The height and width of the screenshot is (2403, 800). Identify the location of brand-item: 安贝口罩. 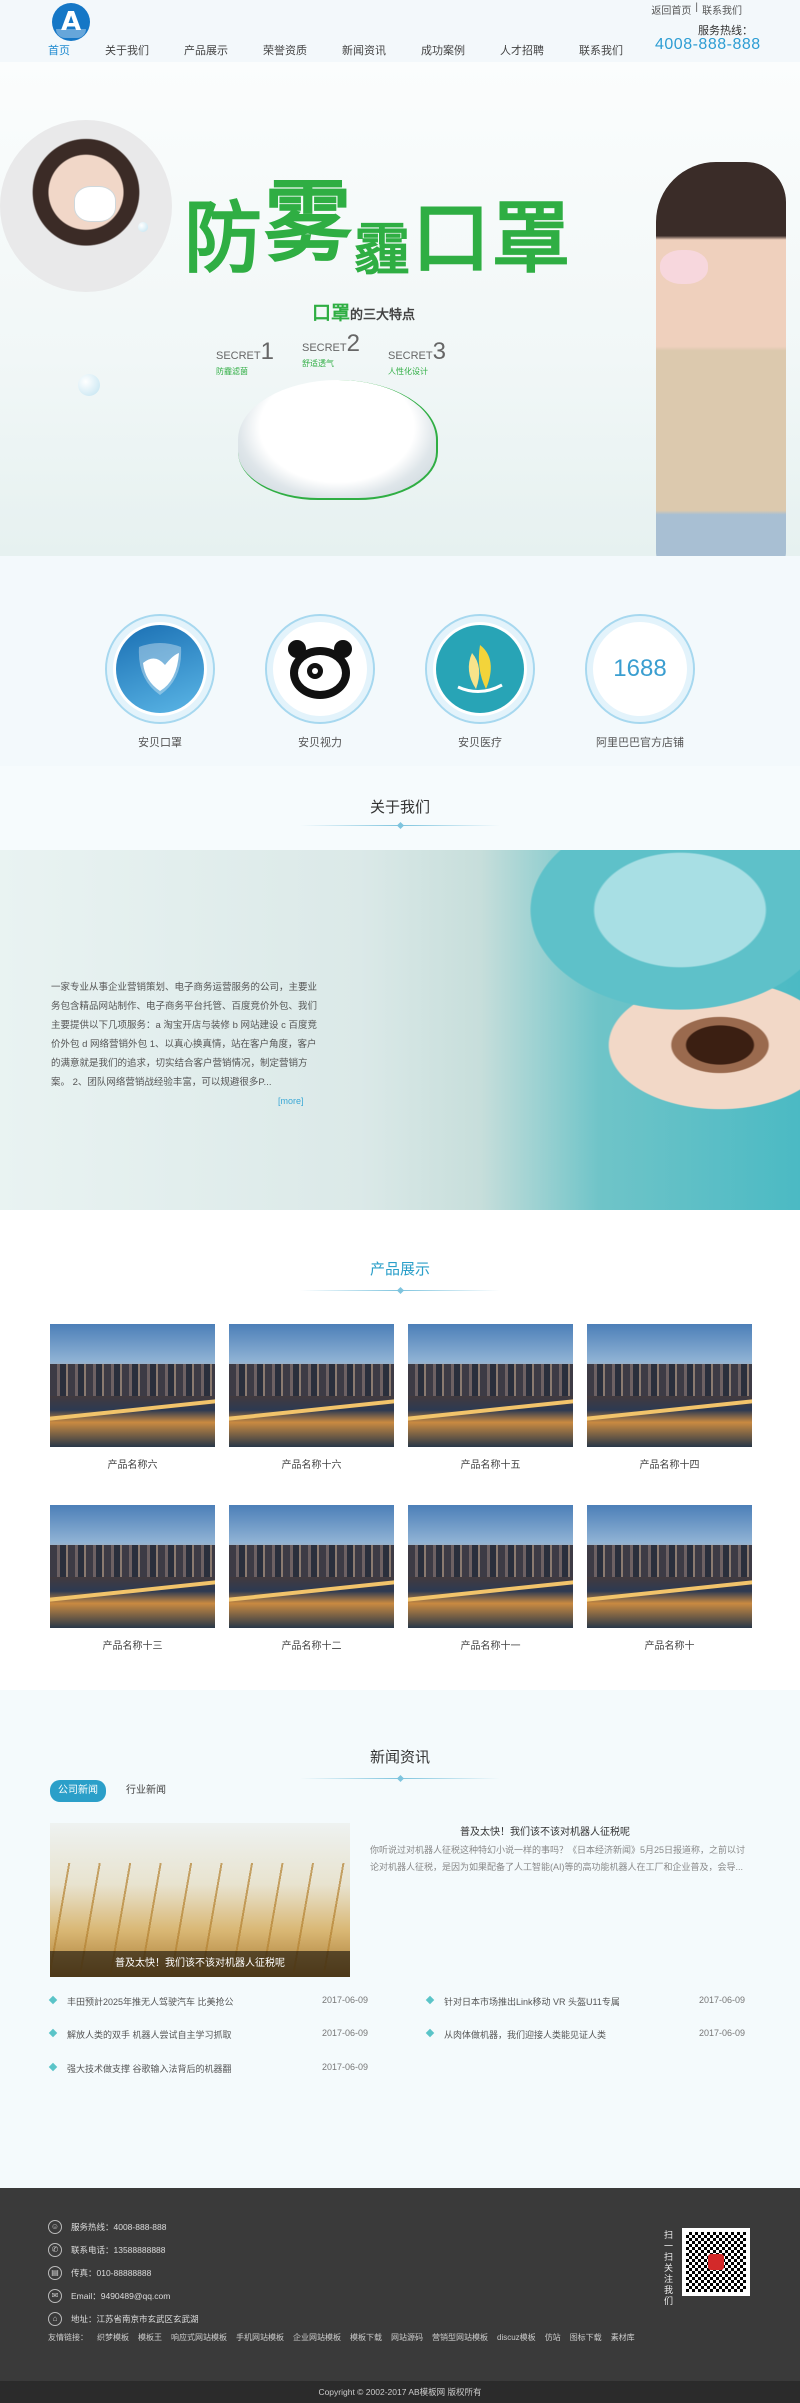
(160, 682).